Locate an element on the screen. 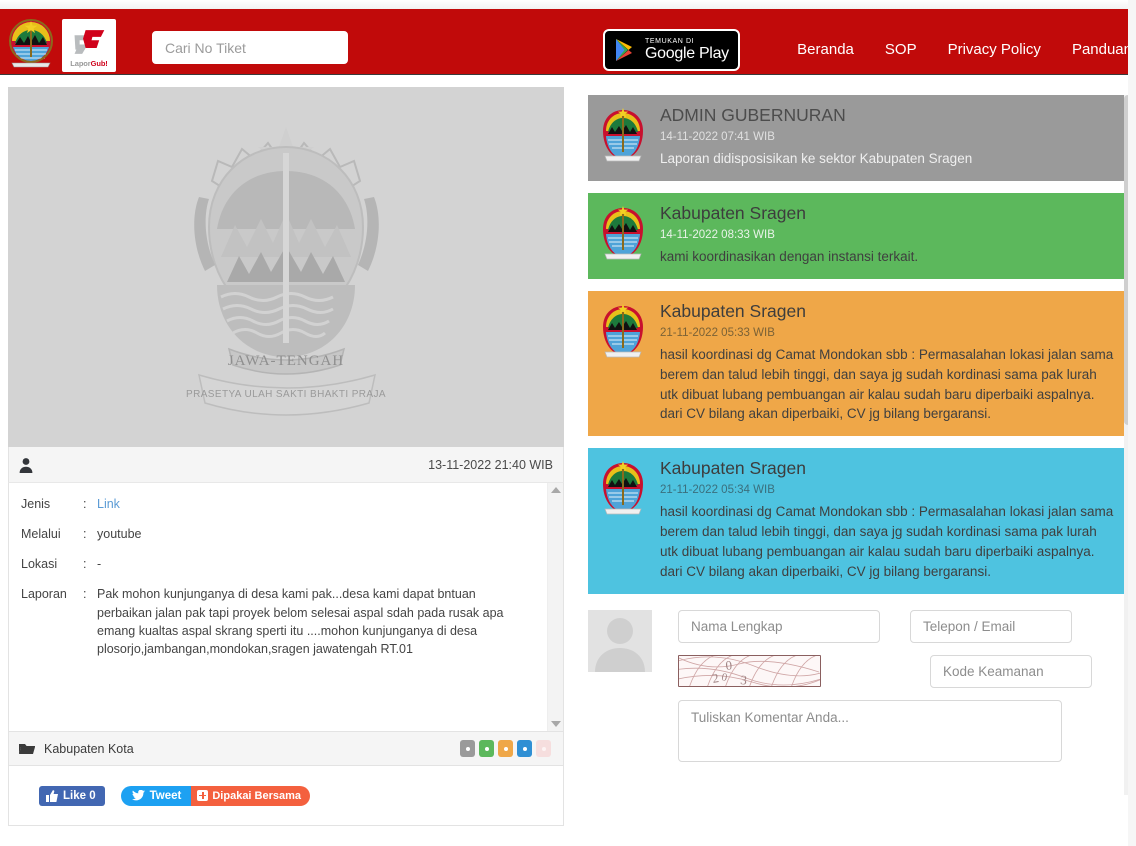 The width and height of the screenshot is (1136, 846). comment-form-avatar is located at coordinates (623, 688).